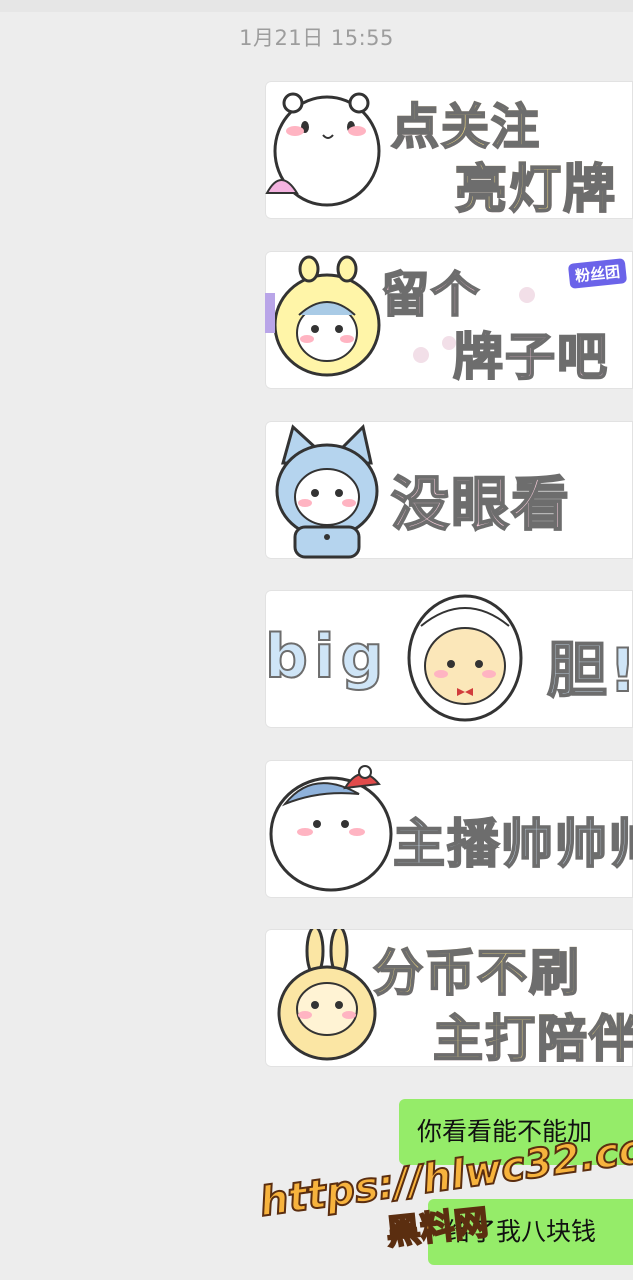 The image size is (633, 1280). Describe the element at coordinates (512, 845) in the screenshot. I see `sticker-text-line1: 主播帅帅帅` at that location.